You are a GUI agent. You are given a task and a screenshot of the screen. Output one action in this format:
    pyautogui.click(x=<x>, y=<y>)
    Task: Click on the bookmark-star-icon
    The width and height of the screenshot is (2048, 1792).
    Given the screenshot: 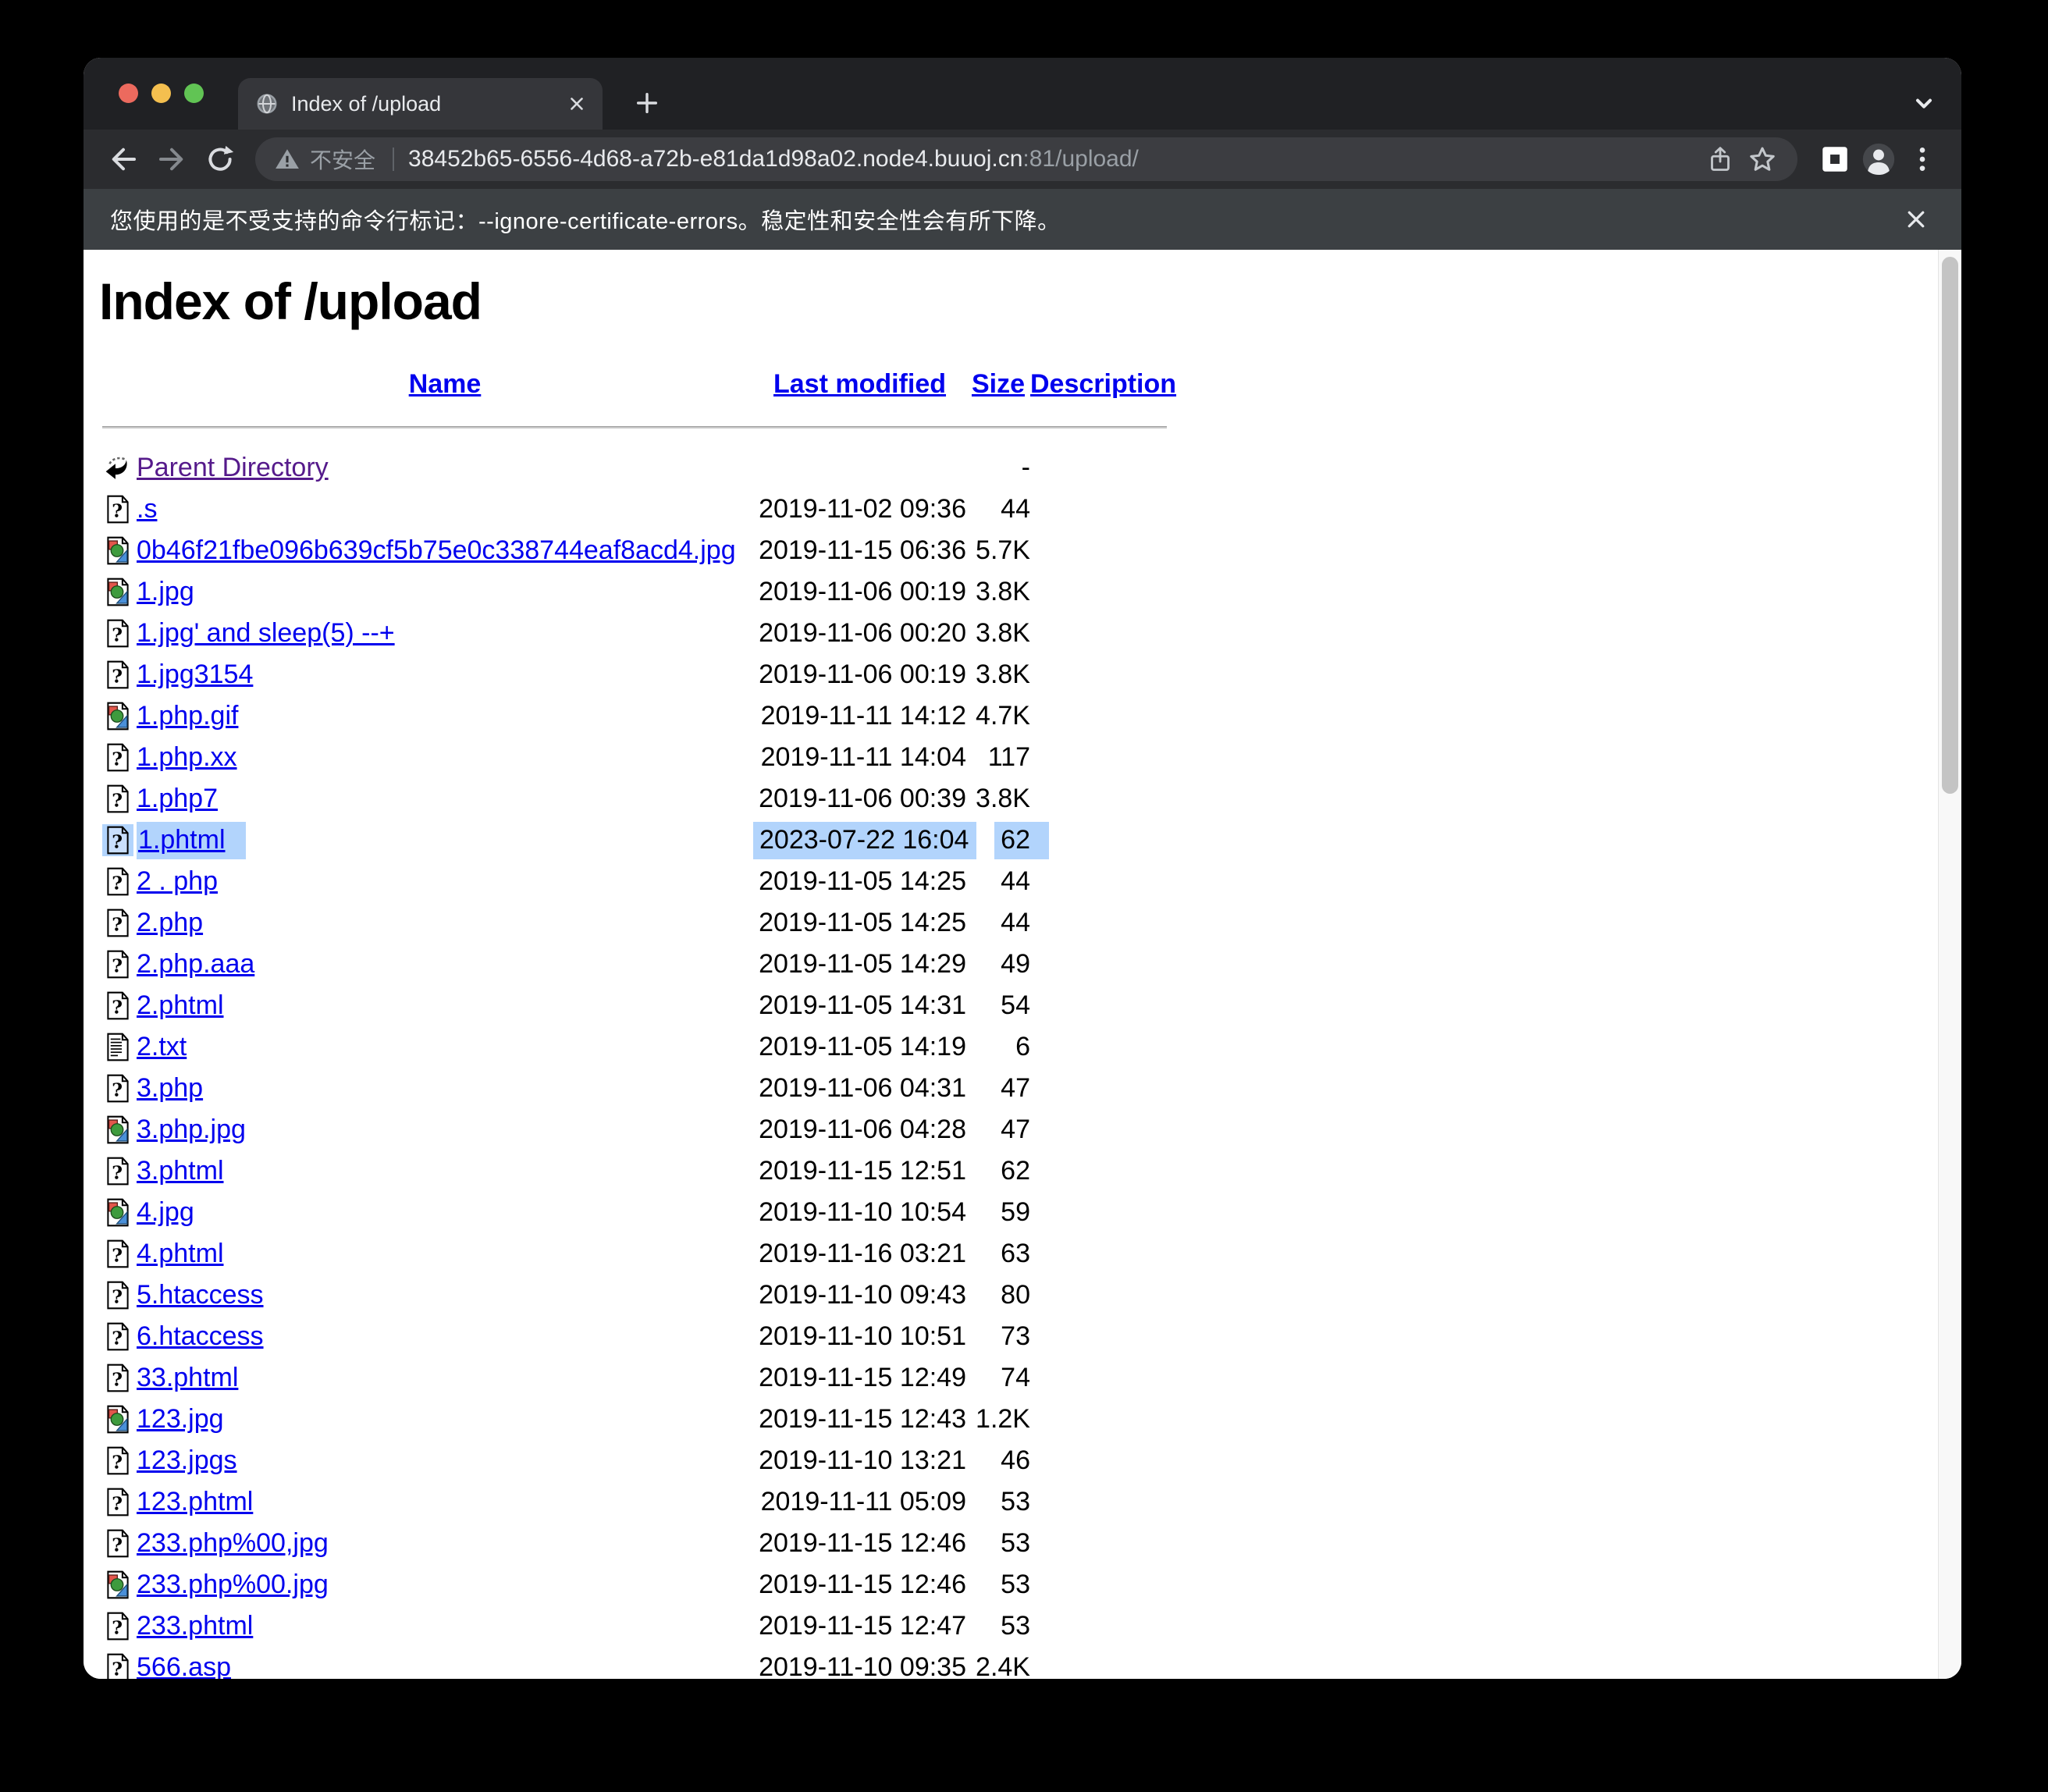 What is the action you would take?
    pyautogui.click(x=1762, y=159)
    